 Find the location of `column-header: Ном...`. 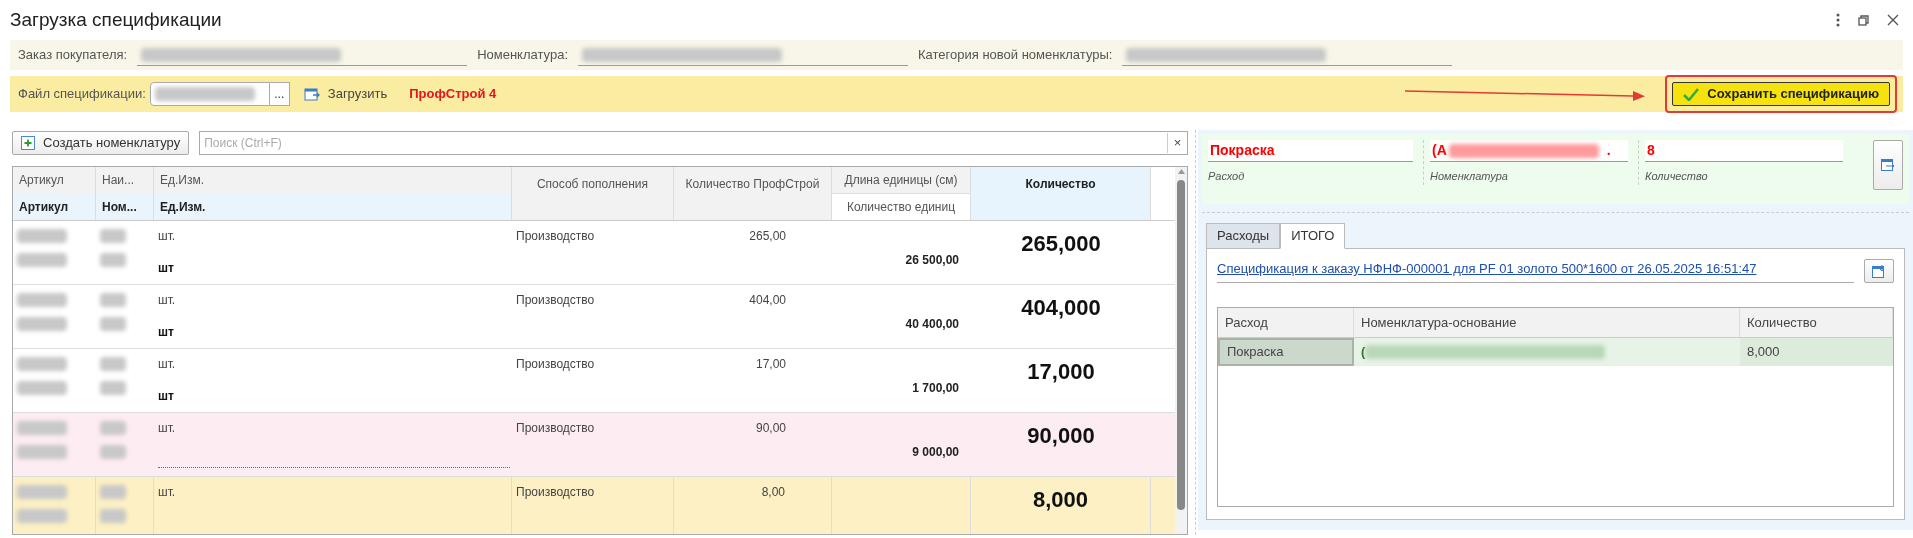

column-header: Ном... is located at coordinates (124, 206).